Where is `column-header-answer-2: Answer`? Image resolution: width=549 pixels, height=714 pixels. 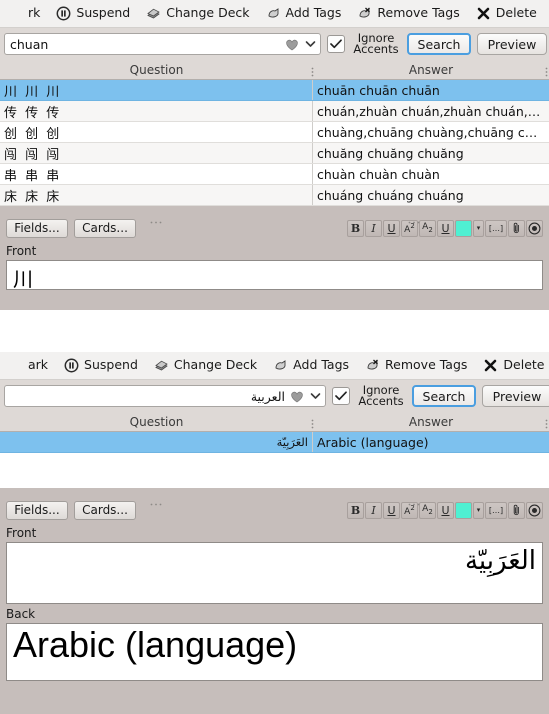 column-header-answer-2: Answer is located at coordinates (431, 421).